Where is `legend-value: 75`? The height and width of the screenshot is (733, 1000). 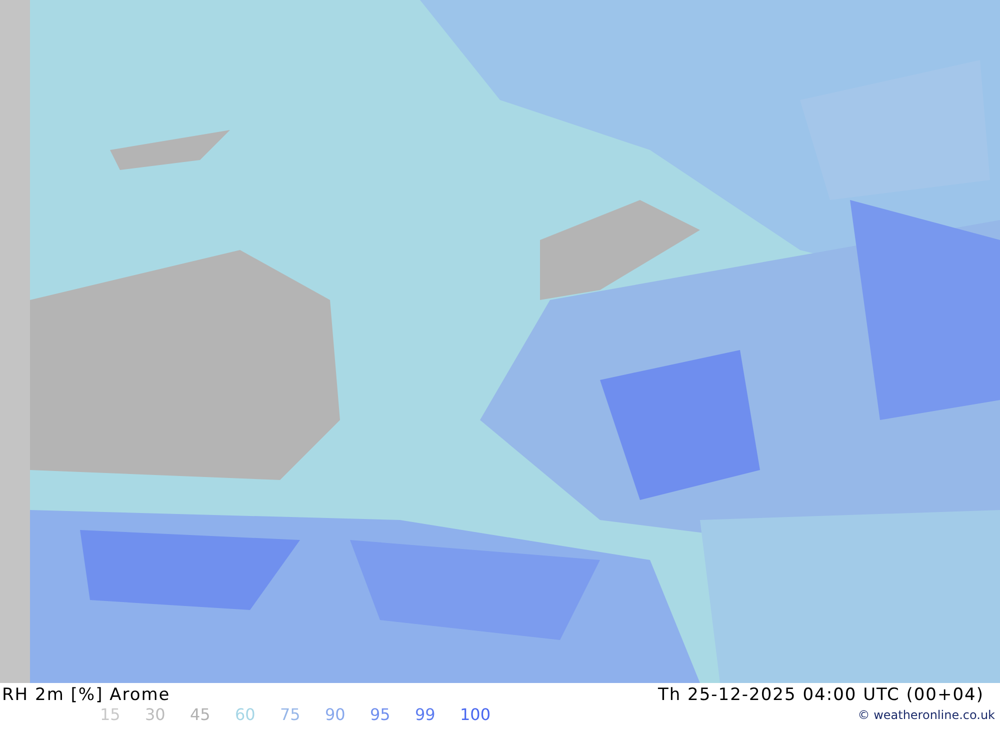
legend-value: 75 is located at coordinates (291, 714).